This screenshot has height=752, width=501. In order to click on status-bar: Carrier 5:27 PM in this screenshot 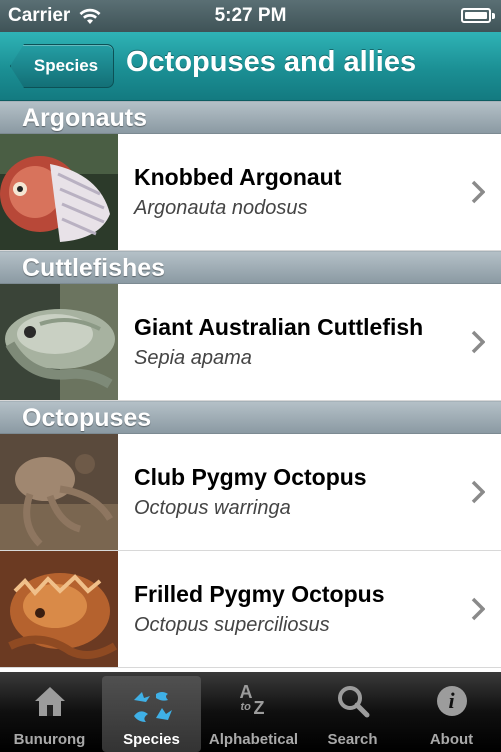, I will do `click(250, 16)`.